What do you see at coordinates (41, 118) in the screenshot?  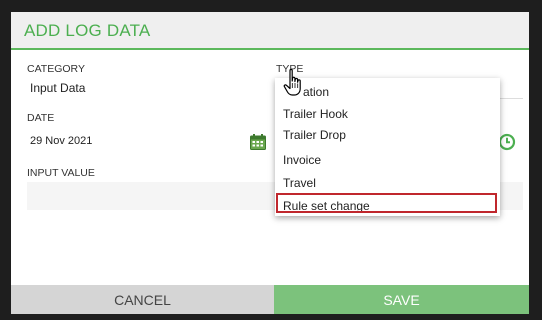 I see `date-label: DATE` at bounding box center [41, 118].